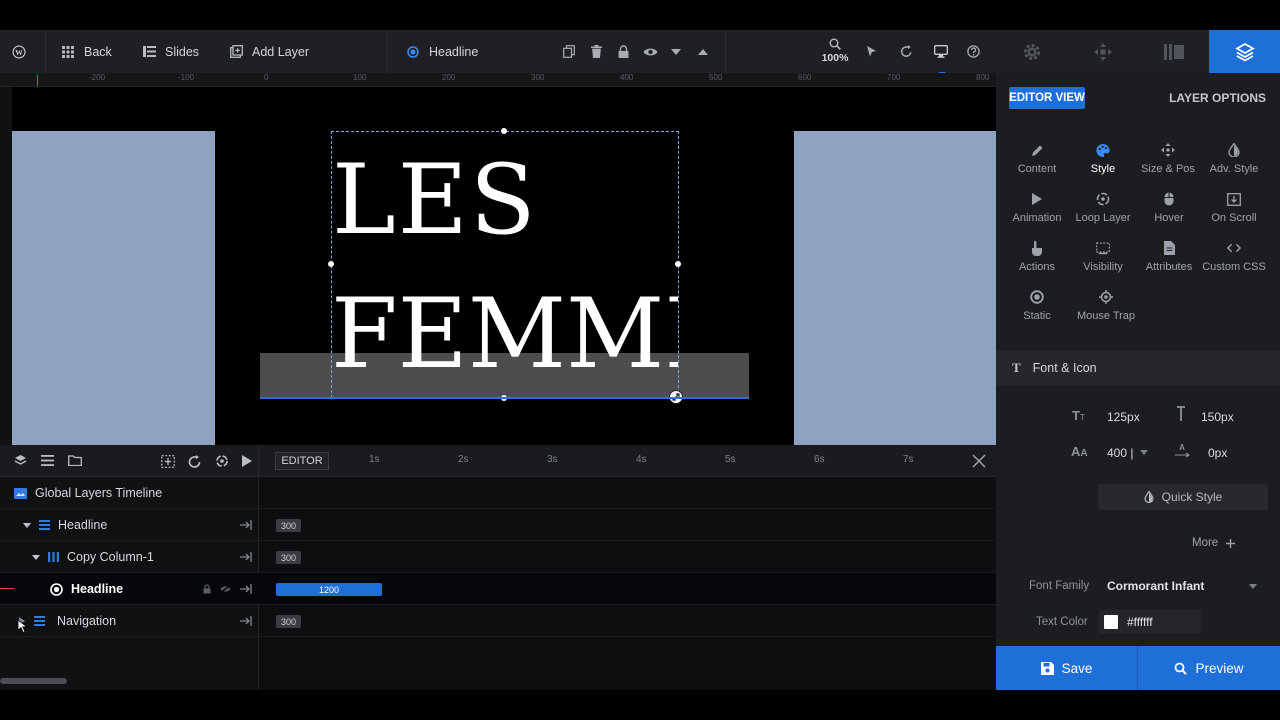  What do you see at coordinates (1169, 214) in the screenshot?
I see `option-hover: Hover` at bounding box center [1169, 214].